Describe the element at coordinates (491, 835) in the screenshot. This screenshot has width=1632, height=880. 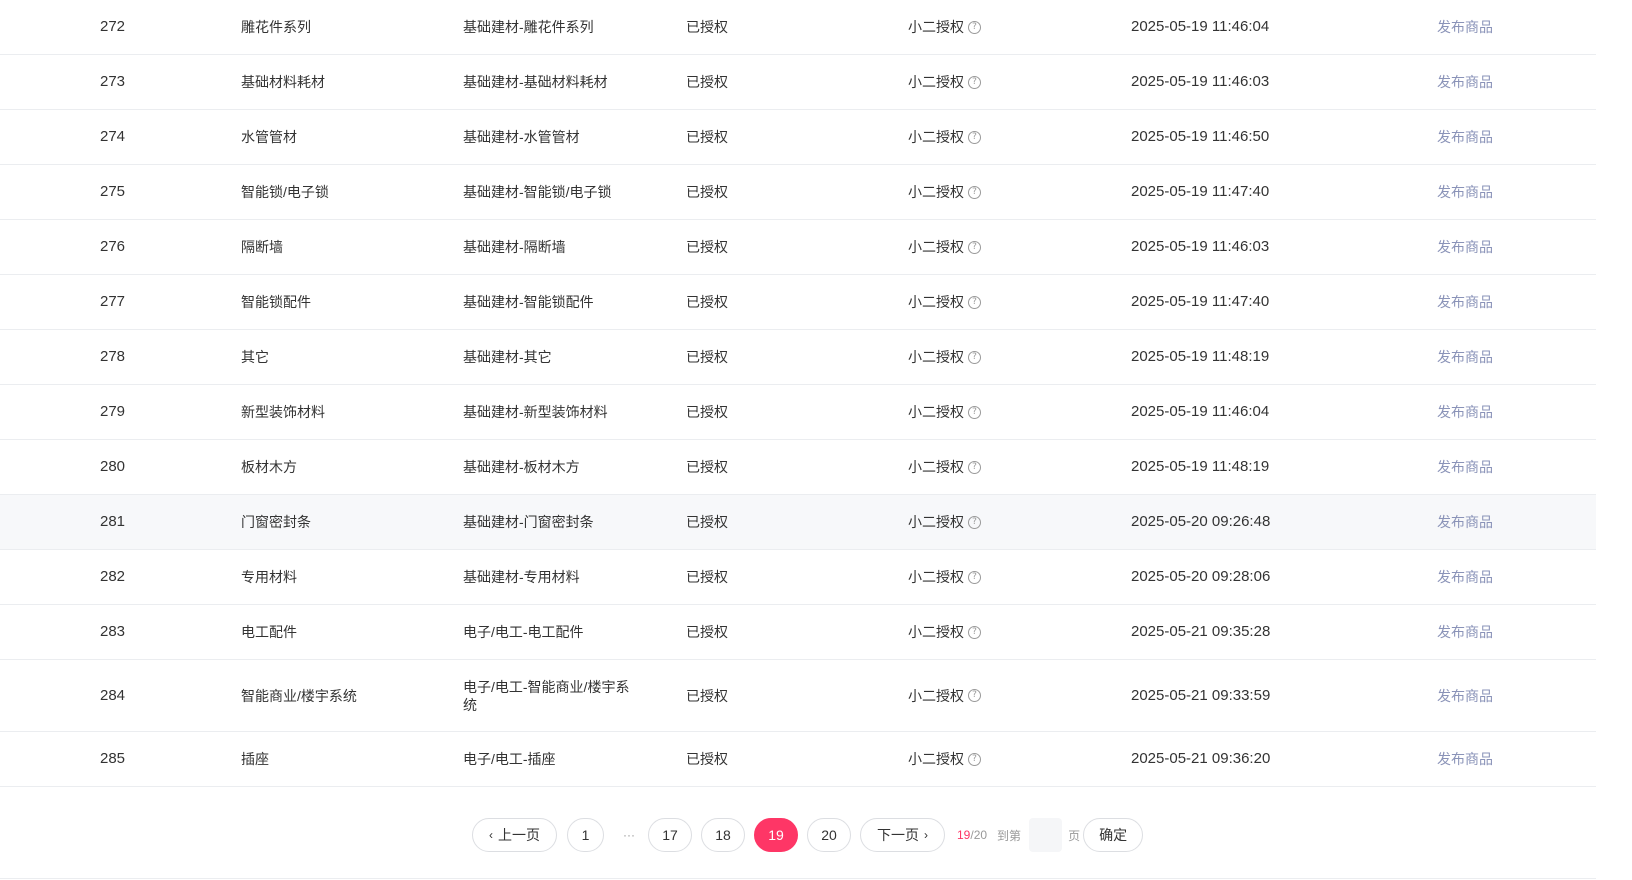
I see `chevron-left-icon: ‹` at that location.